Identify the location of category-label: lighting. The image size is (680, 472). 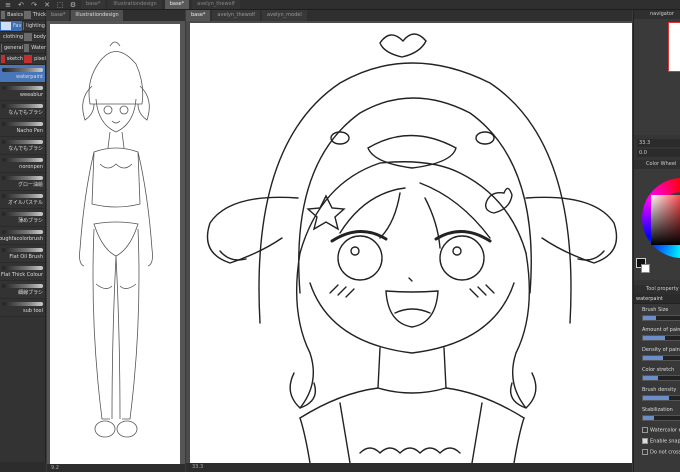
(35, 26).